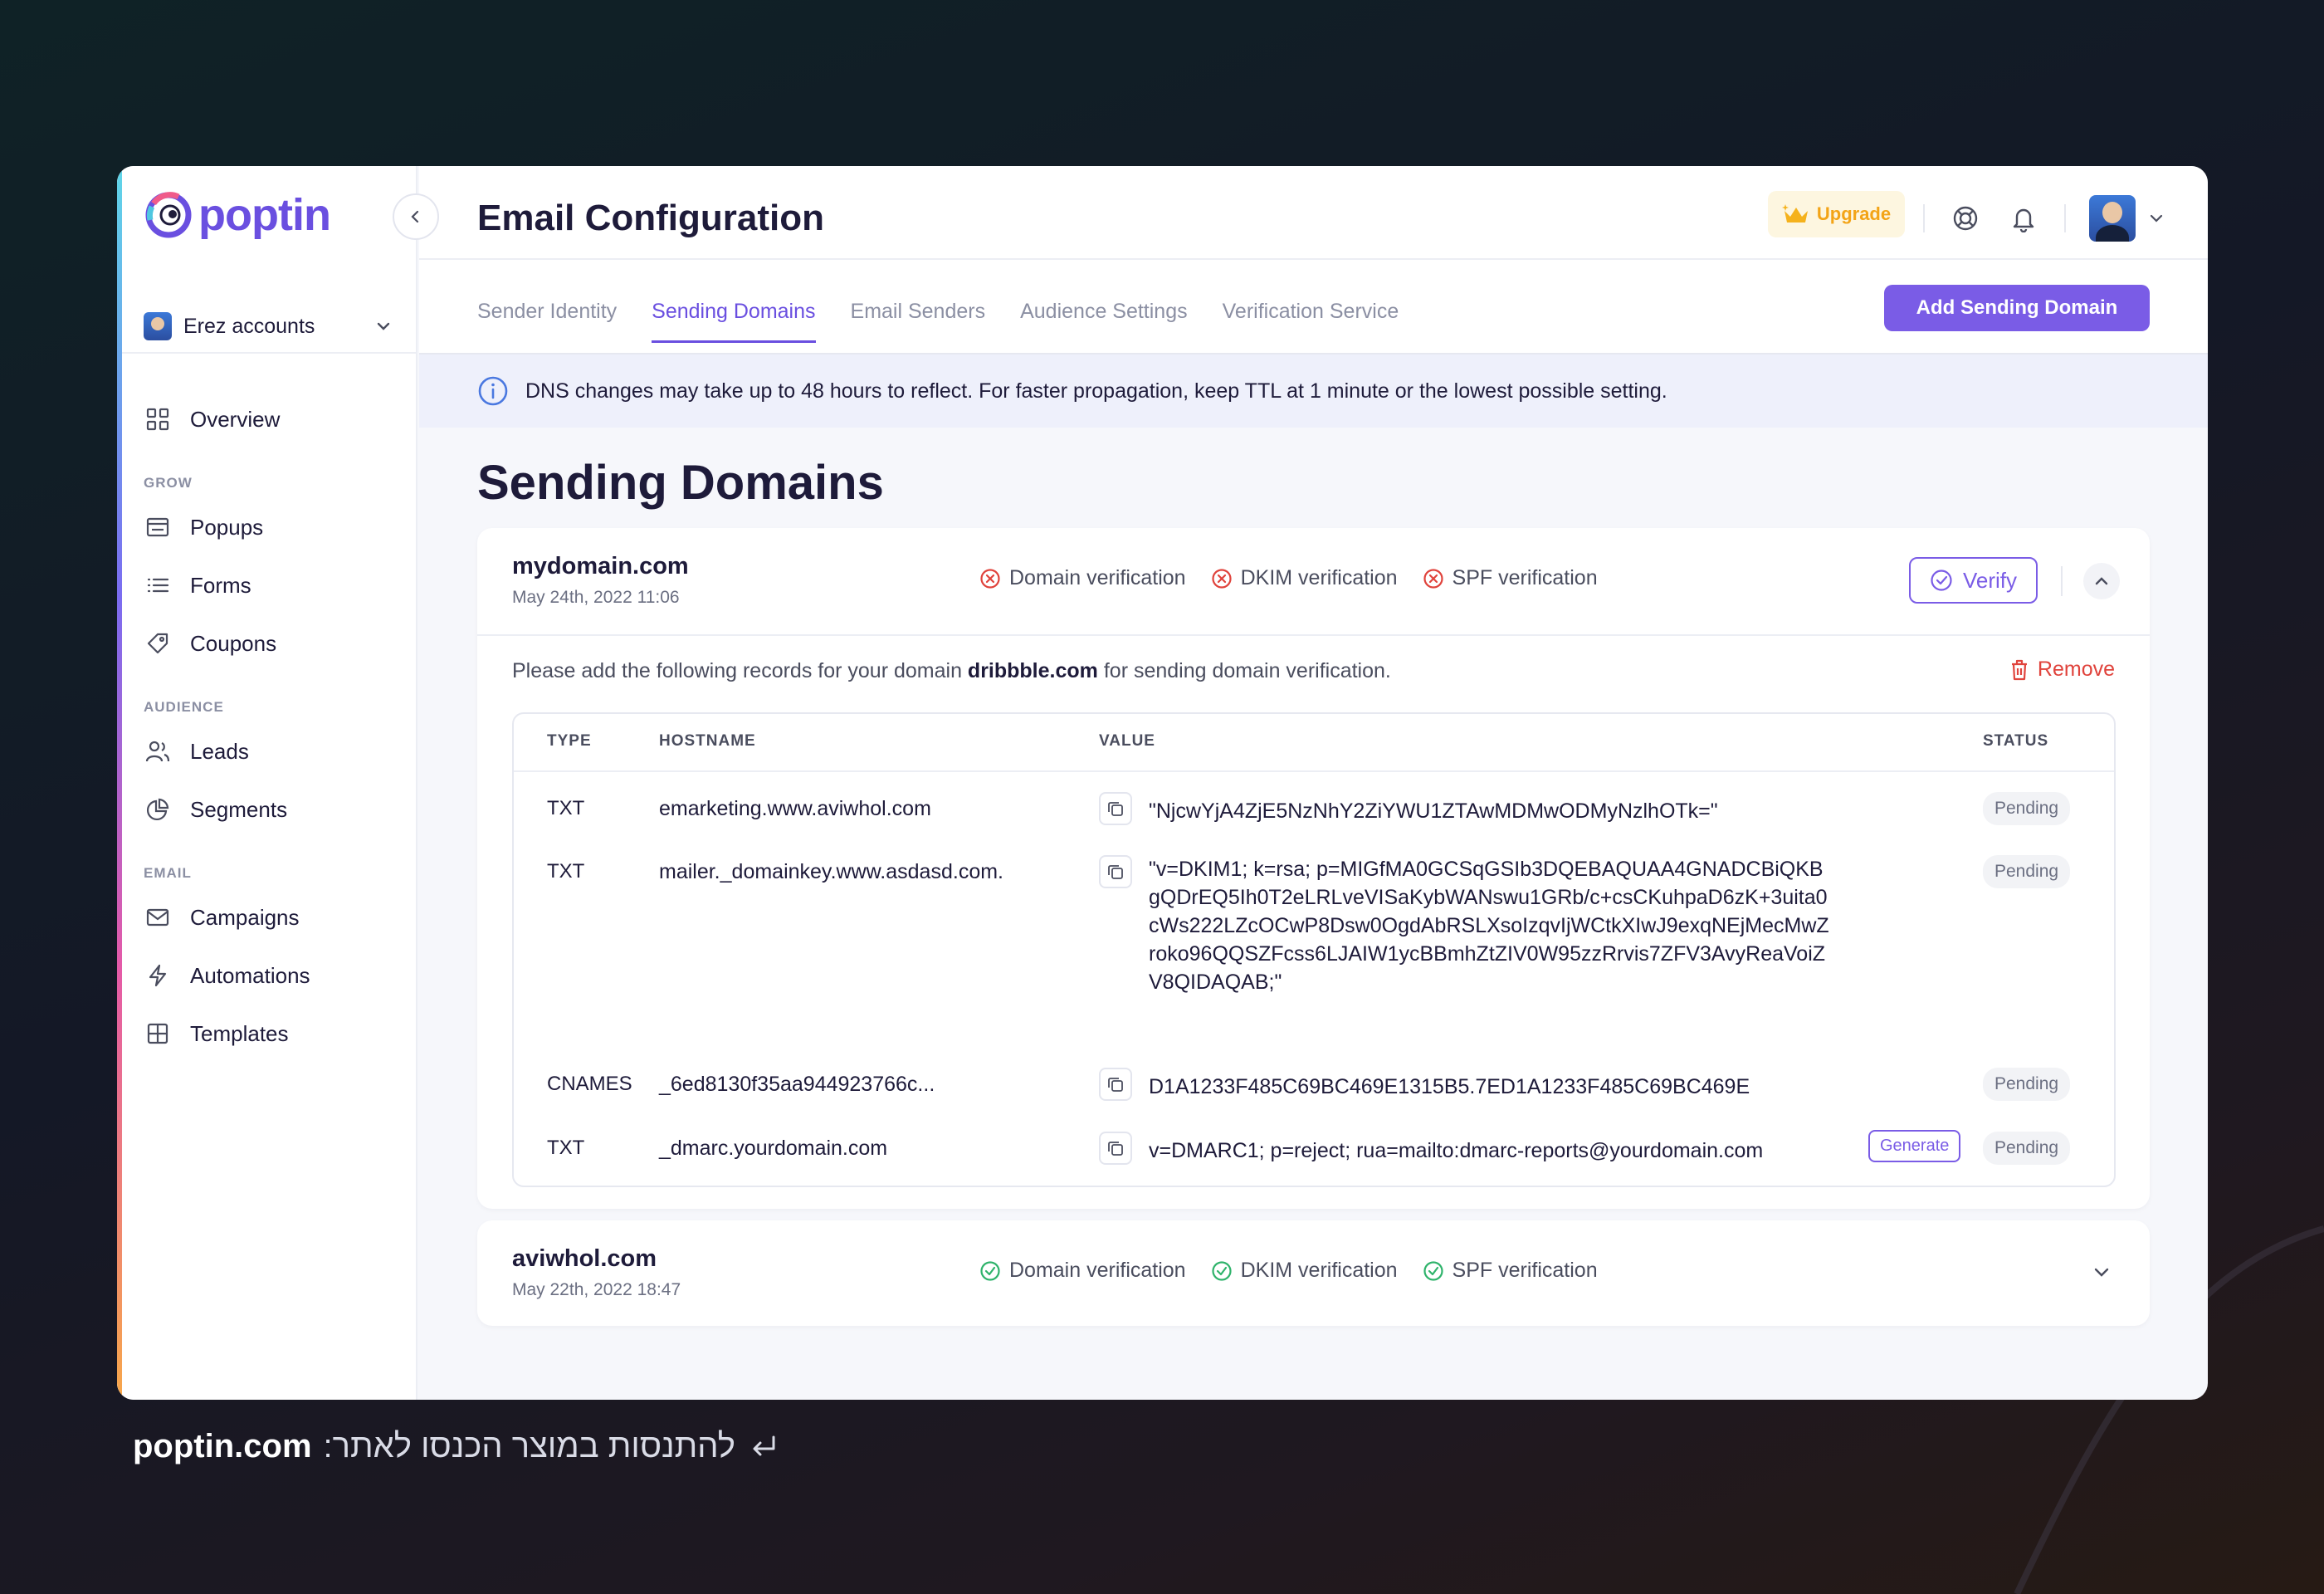 The height and width of the screenshot is (1594, 2324). Describe the element at coordinates (158, 643) in the screenshot. I see `tag-icon` at that location.